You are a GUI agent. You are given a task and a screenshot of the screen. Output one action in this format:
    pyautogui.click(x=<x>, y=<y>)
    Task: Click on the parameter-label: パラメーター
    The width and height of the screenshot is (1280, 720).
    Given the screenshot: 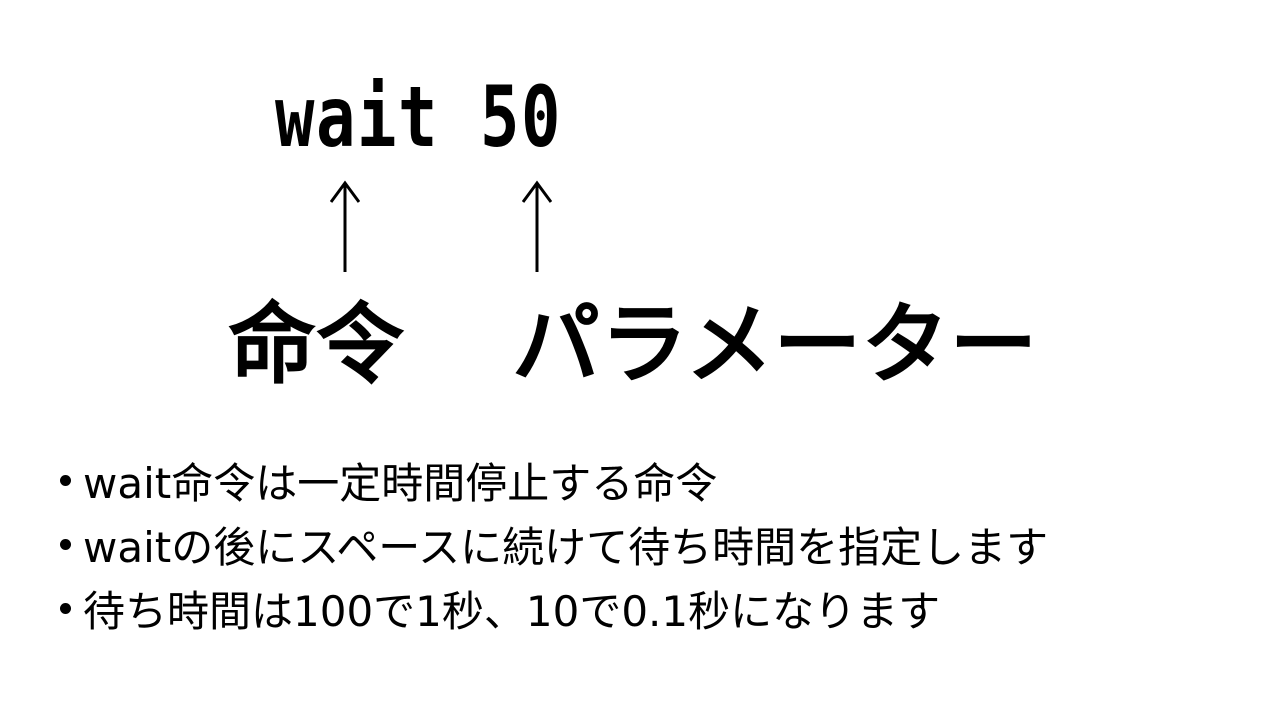 What is the action you would take?
    pyautogui.click(x=775, y=344)
    